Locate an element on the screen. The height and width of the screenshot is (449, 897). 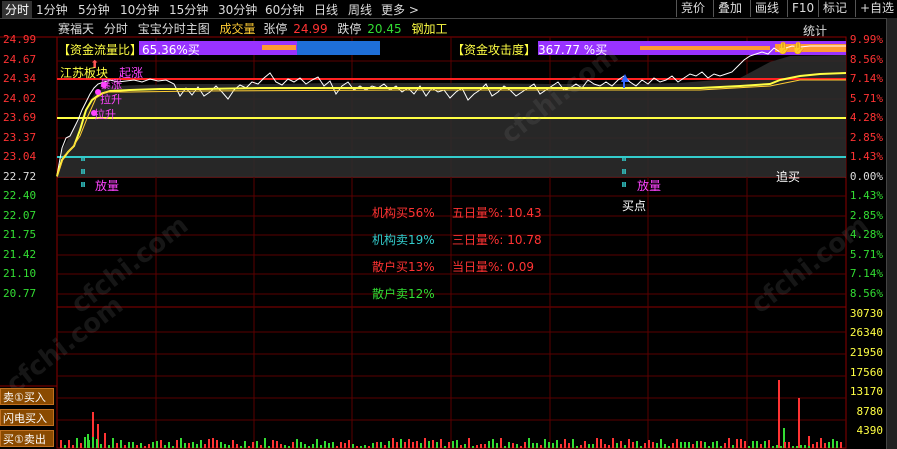
pct-tick: 0.00% is located at coordinates (866, 176).